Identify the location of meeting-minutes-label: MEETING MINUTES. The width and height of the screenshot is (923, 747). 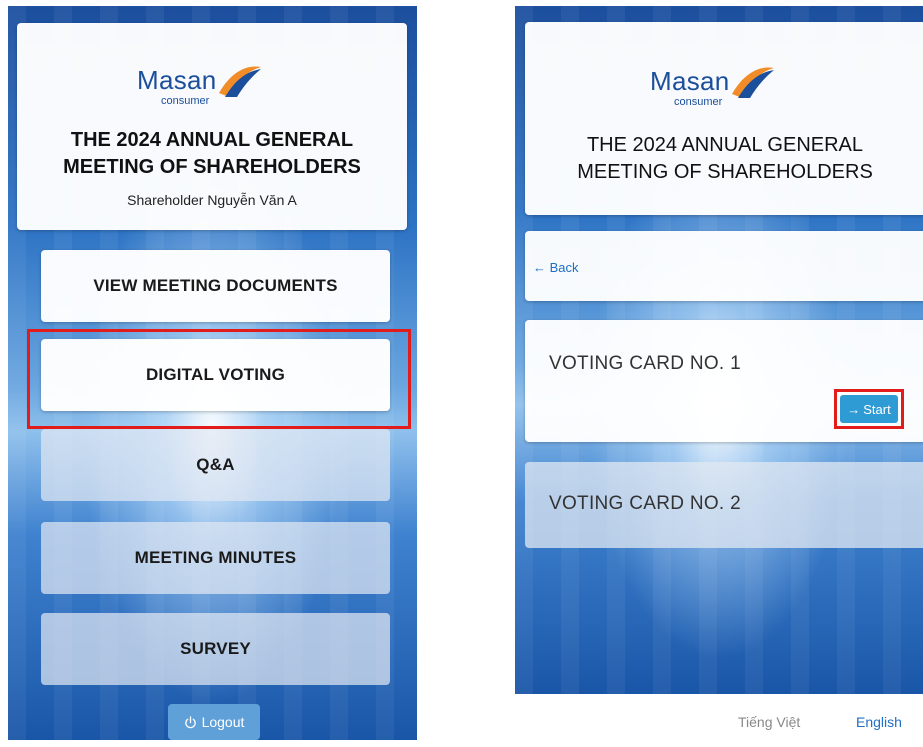
(215, 557).